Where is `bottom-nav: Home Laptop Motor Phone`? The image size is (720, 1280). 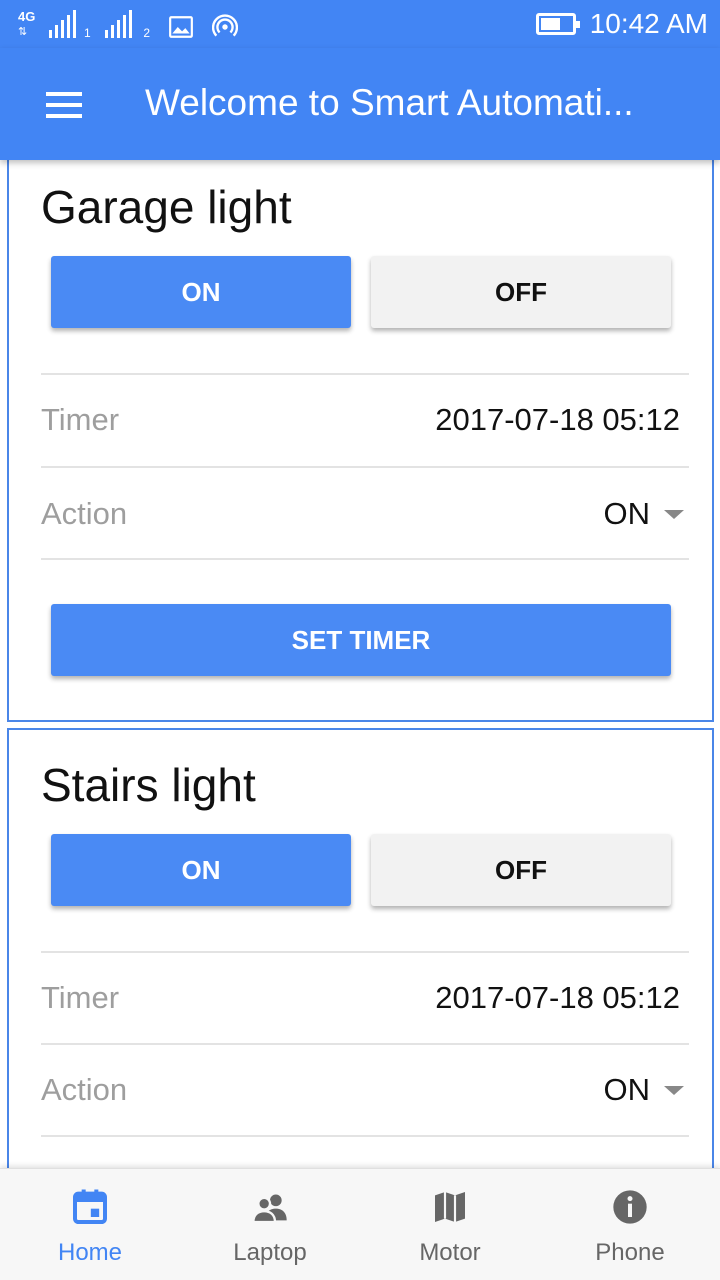
bottom-nav: Home Laptop Motor Phone is located at coordinates (360, 1224).